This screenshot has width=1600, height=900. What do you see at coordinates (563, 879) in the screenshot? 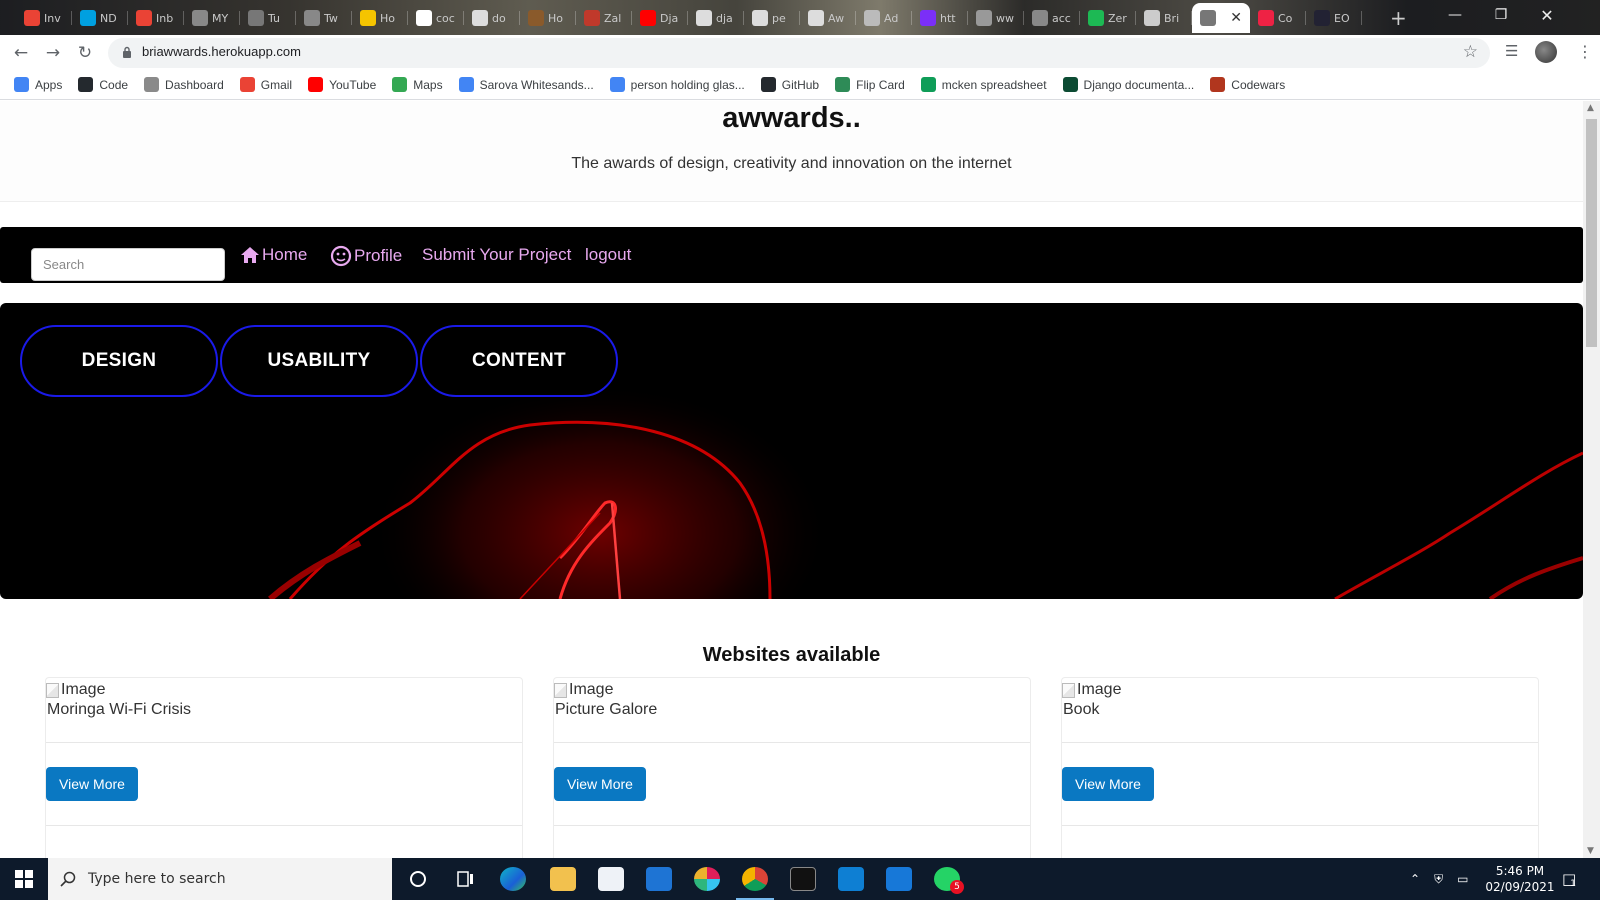
I see `file-explorer-icon` at bounding box center [563, 879].